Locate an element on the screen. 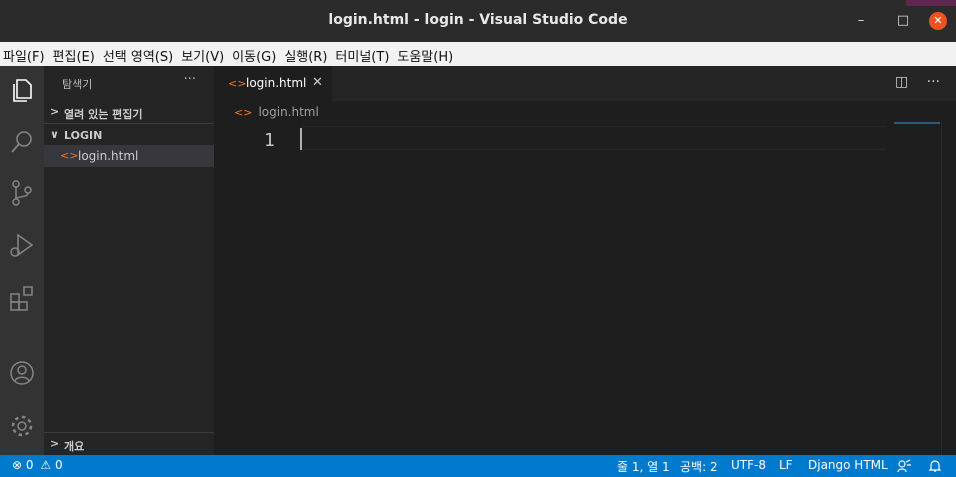 The image size is (956, 477). error-icon: ⊗ is located at coordinates (17, 465).